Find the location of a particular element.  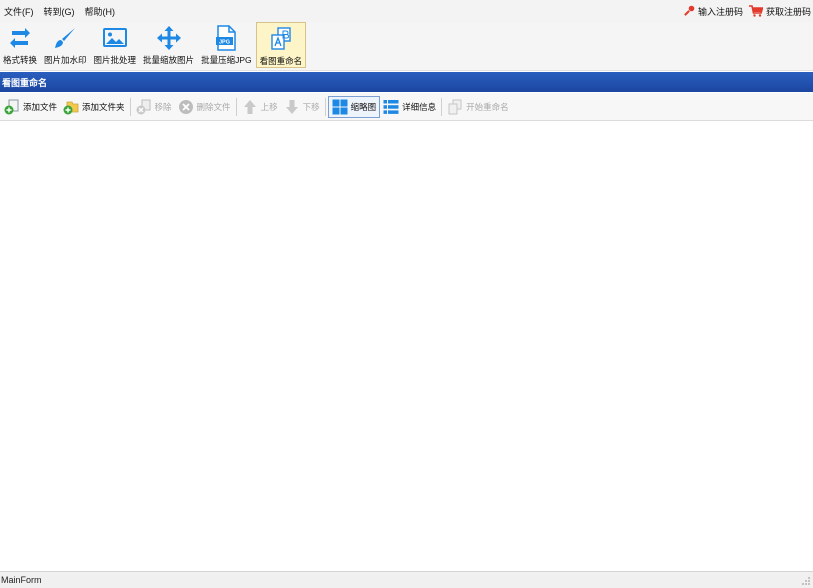

details-view-button: 详细信息 is located at coordinates (409, 107).